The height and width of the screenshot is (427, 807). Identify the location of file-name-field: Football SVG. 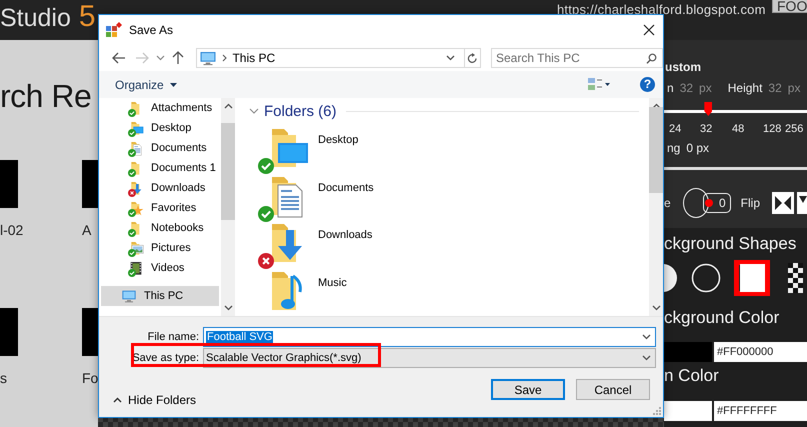
(429, 336).